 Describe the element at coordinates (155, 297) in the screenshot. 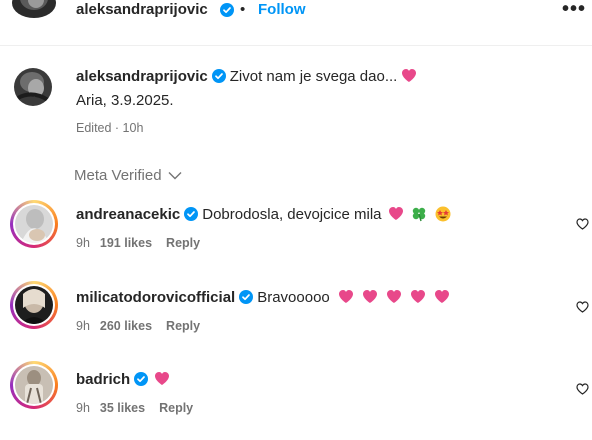

I see `comment-username: milicatodorovicofficial` at that location.